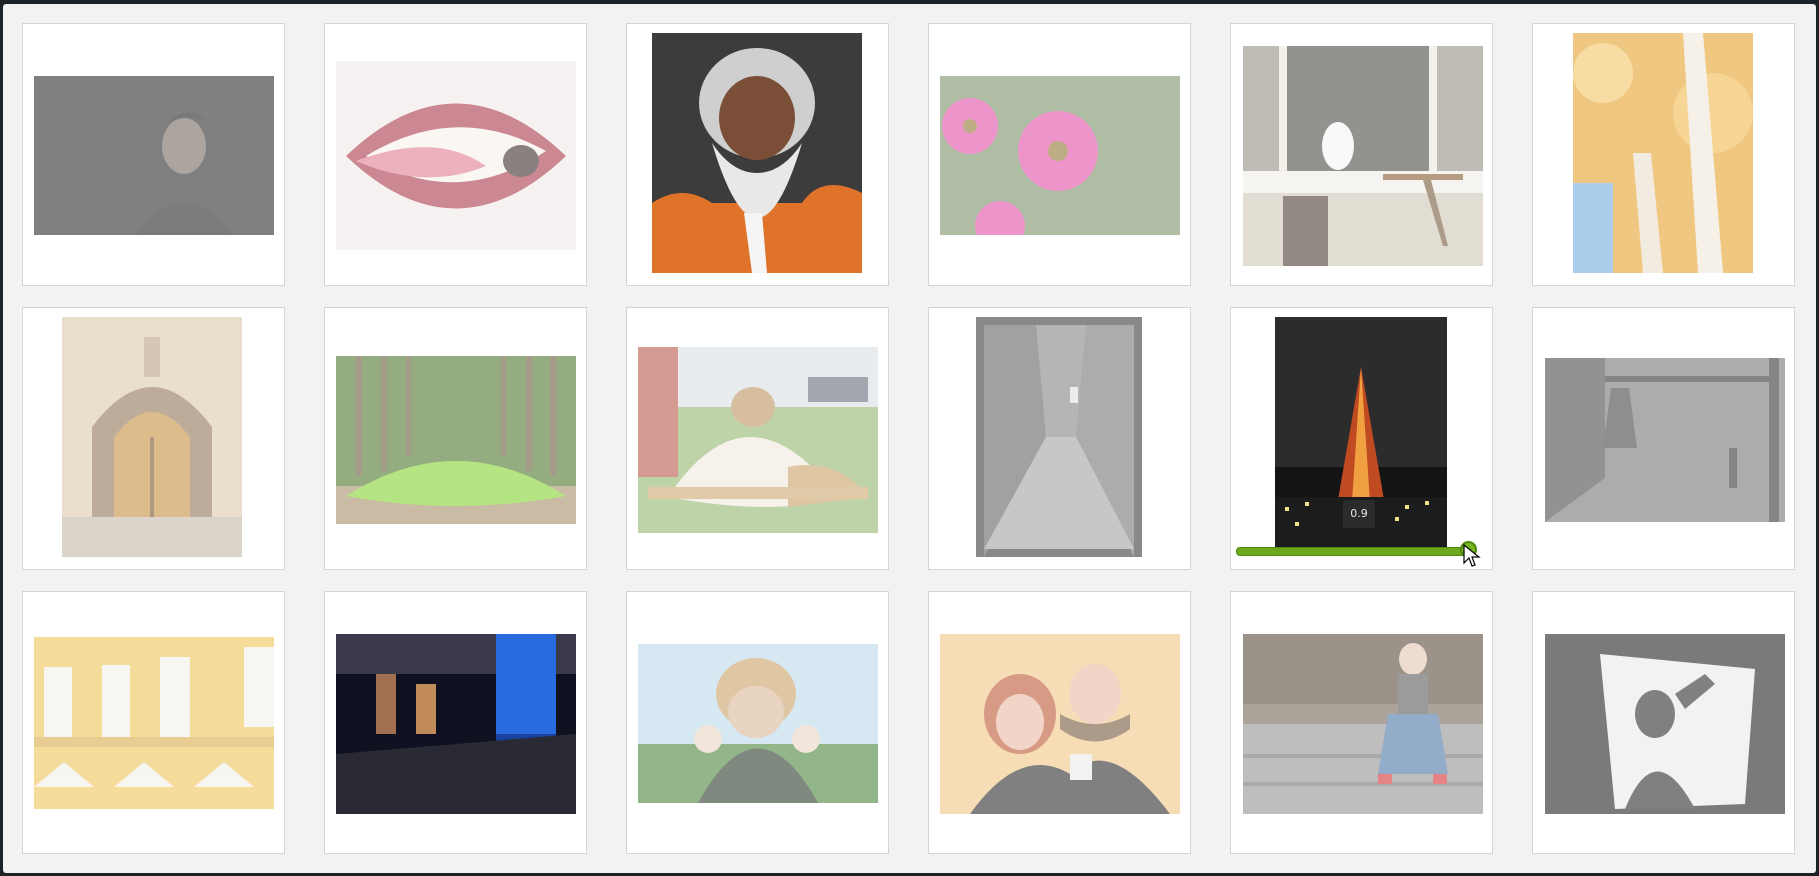 This screenshot has width=1819, height=876. What do you see at coordinates (1360, 535) in the screenshot?
I see `opacity-slider: 0.9` at bounding box center [1360, 535].